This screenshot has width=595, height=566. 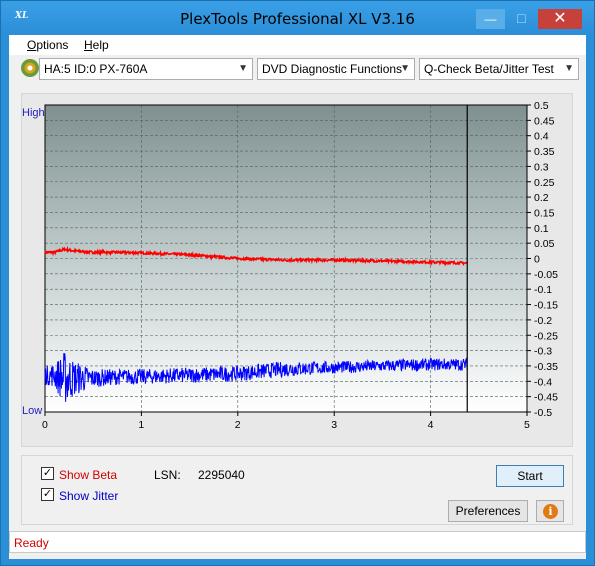 I want to click on y-tick-label: 0, so click(x=537, y=260).